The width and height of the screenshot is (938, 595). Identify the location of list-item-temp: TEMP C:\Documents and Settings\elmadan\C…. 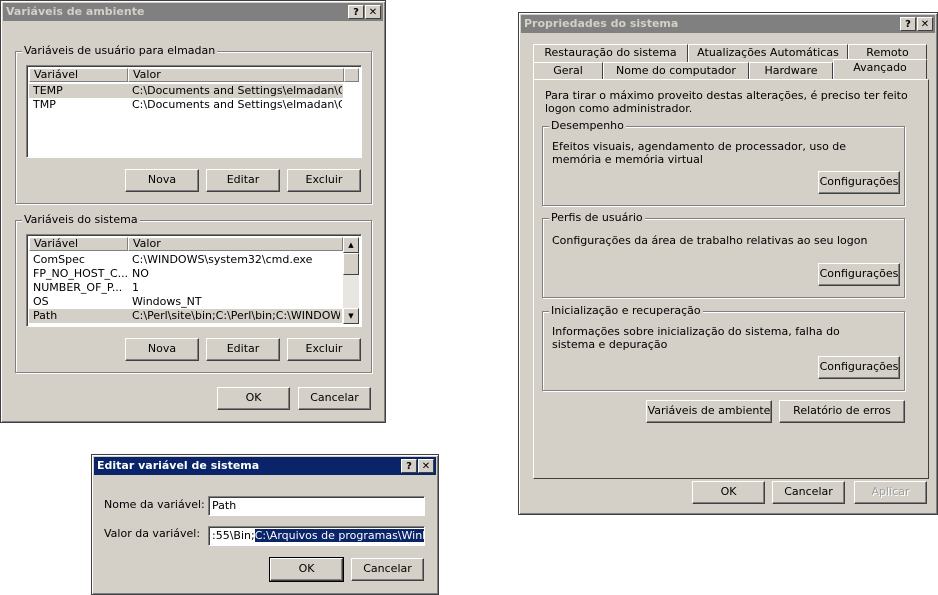
(186, 91).